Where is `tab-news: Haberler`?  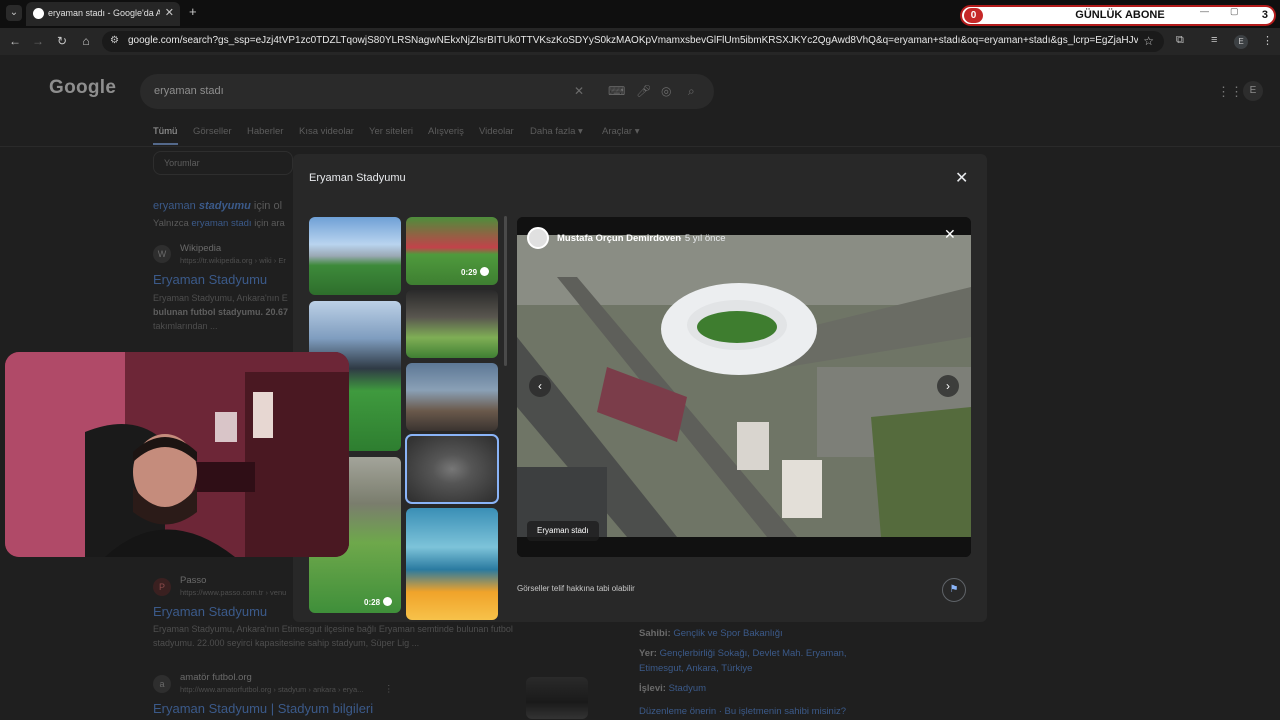 tab-news: Haberler is located at coordinates (265, 131).